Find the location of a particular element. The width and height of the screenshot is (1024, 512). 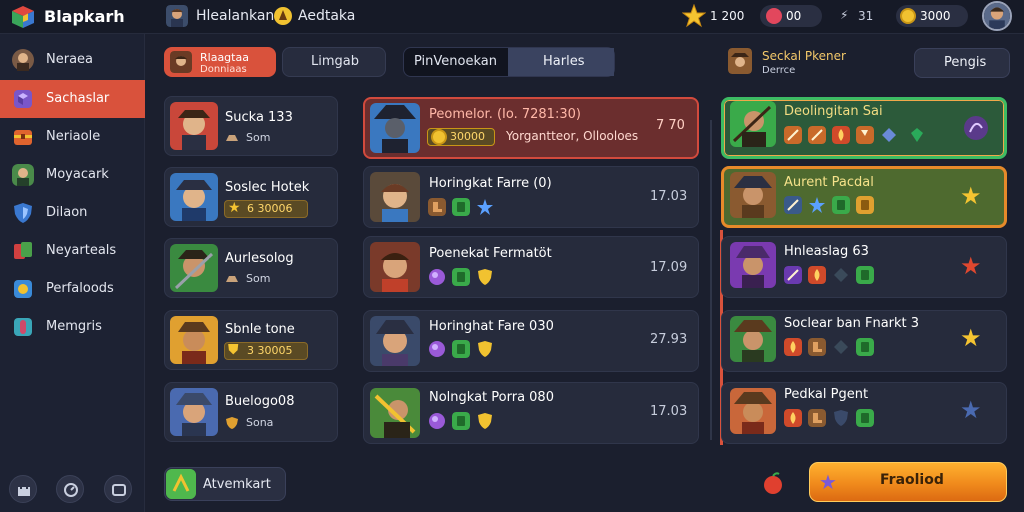

mission-title: Horingkat Farre (0) is located at coordinates (490, 183).